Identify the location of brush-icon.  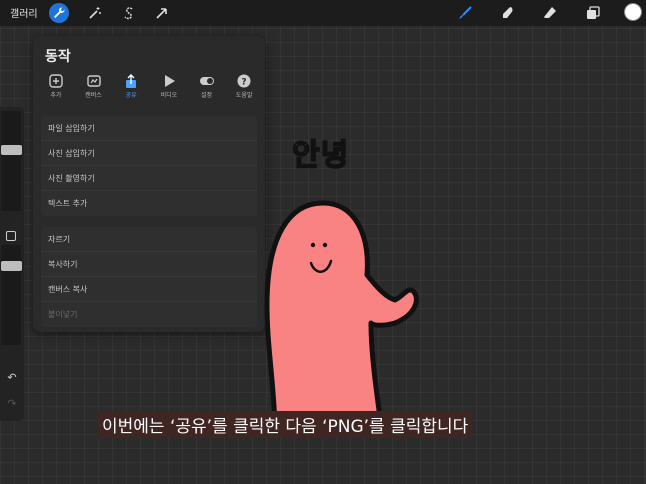
(465, 13).